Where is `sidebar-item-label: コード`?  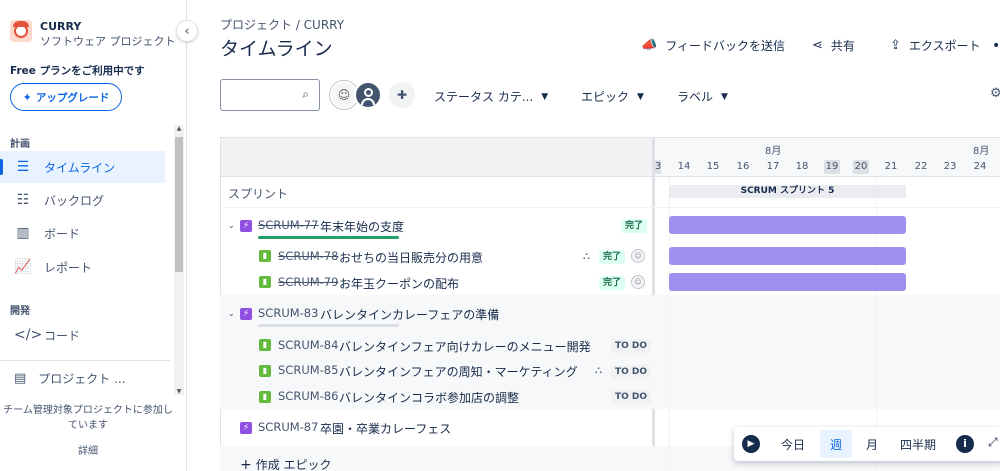
sidebar-item-label: コード is located at coordinates (62, 335).